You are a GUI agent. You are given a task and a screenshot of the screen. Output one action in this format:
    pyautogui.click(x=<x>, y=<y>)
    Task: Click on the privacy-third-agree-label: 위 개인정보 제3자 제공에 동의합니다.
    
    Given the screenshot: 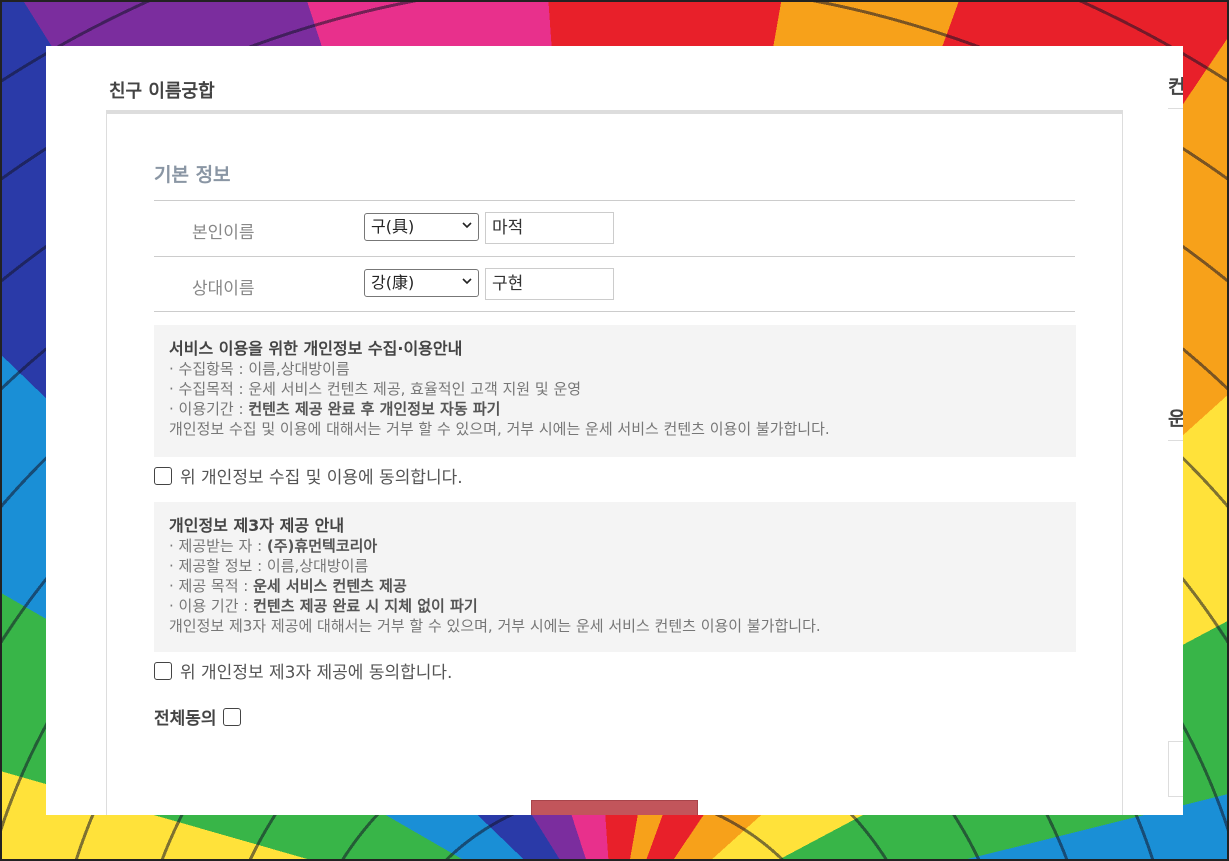 What is the action you would take?
    pyautogui.click(x=316, y=673)
    